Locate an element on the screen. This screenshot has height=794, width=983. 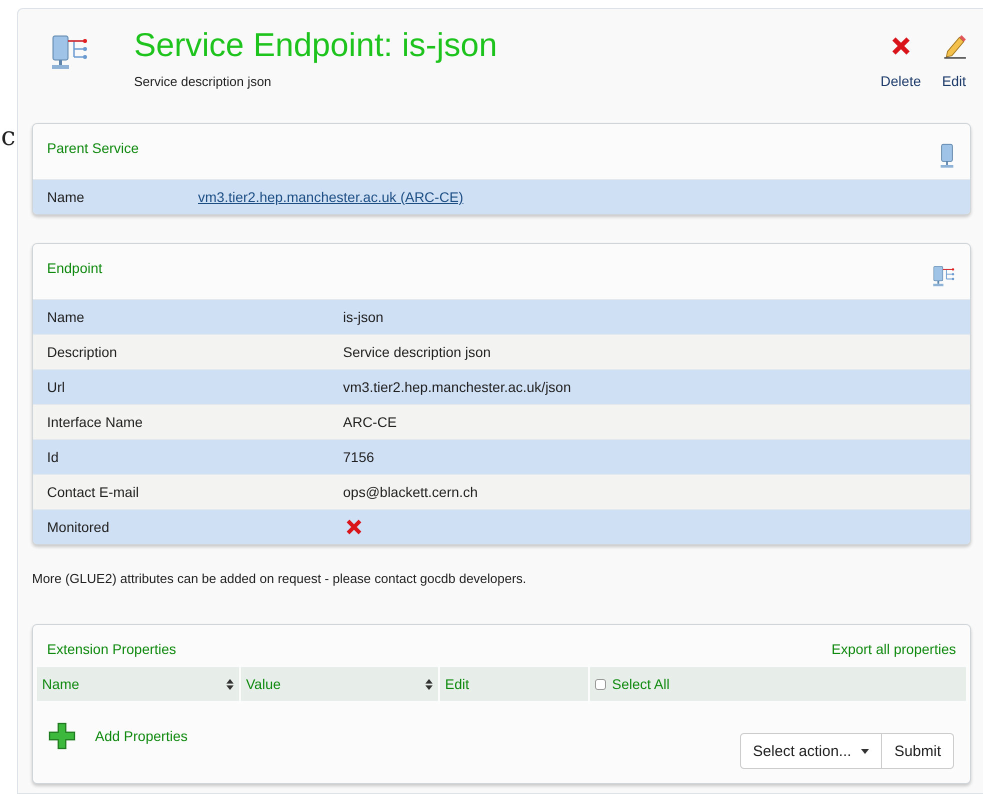
edit-link: Edit is located at coordinates (954, 61).